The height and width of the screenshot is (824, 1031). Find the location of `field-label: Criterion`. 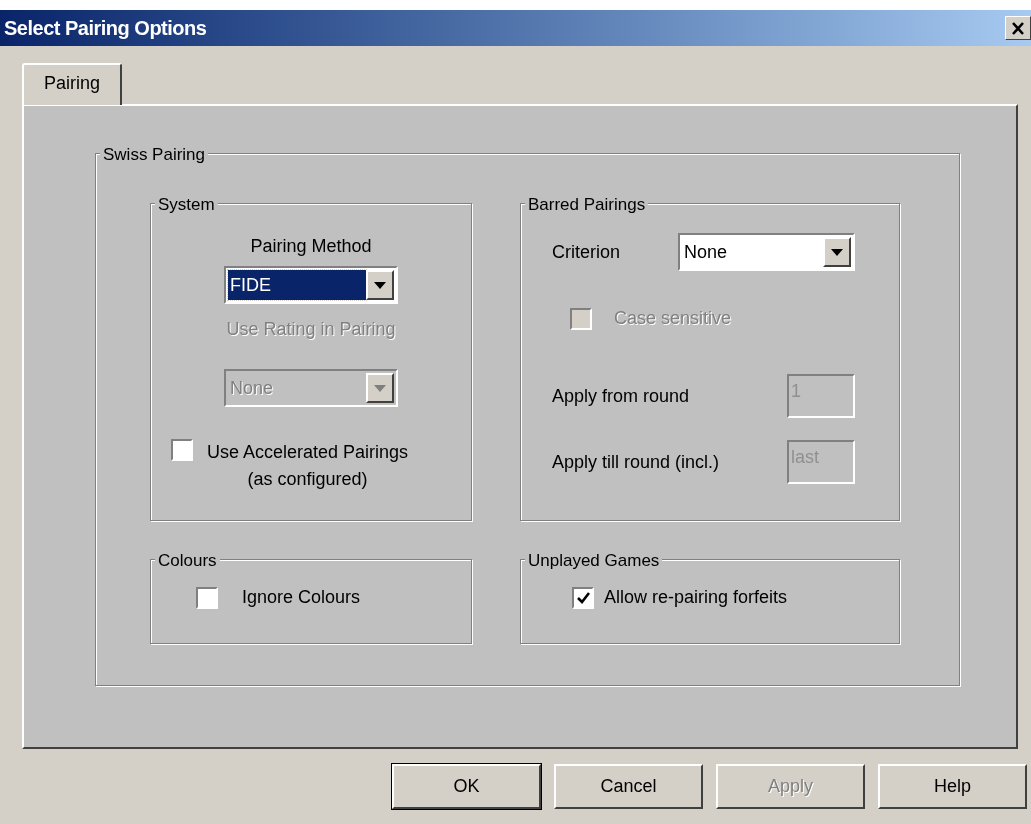

field-label: Criterion is located at coordinates (586, 252).